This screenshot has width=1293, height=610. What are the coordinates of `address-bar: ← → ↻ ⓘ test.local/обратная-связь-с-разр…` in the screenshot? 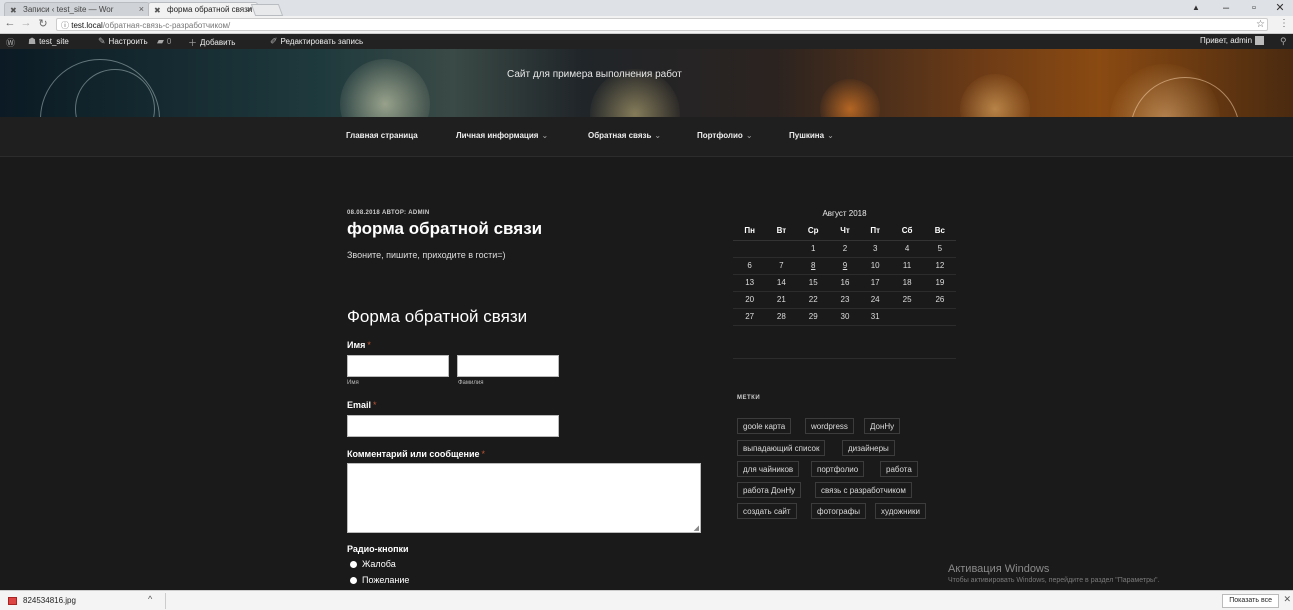 It's located at (646, 25).